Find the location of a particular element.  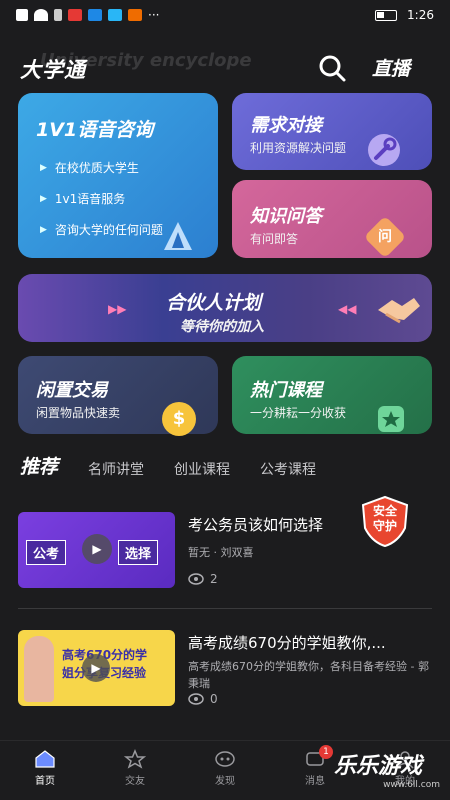

view-count-value: 2 is located at coordinates (214, 579).